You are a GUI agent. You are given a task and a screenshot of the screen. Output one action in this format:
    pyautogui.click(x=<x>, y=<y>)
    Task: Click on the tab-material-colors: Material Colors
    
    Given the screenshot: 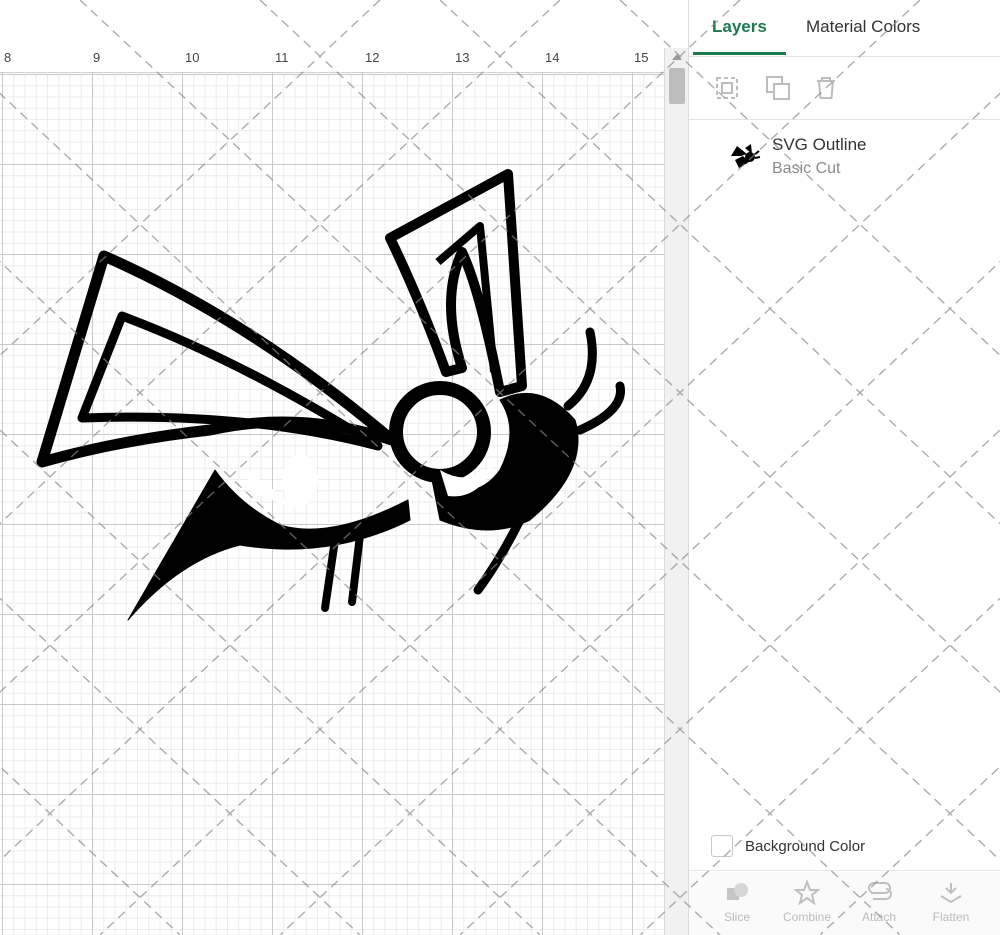 What is the action you would take?
    pyautogui.click(x=863, y=27)
    